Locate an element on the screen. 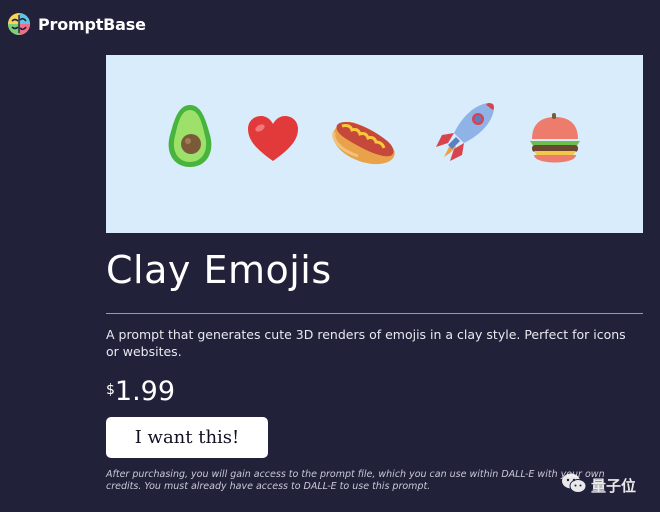  burger-icon is located at coordinates (555, 138).